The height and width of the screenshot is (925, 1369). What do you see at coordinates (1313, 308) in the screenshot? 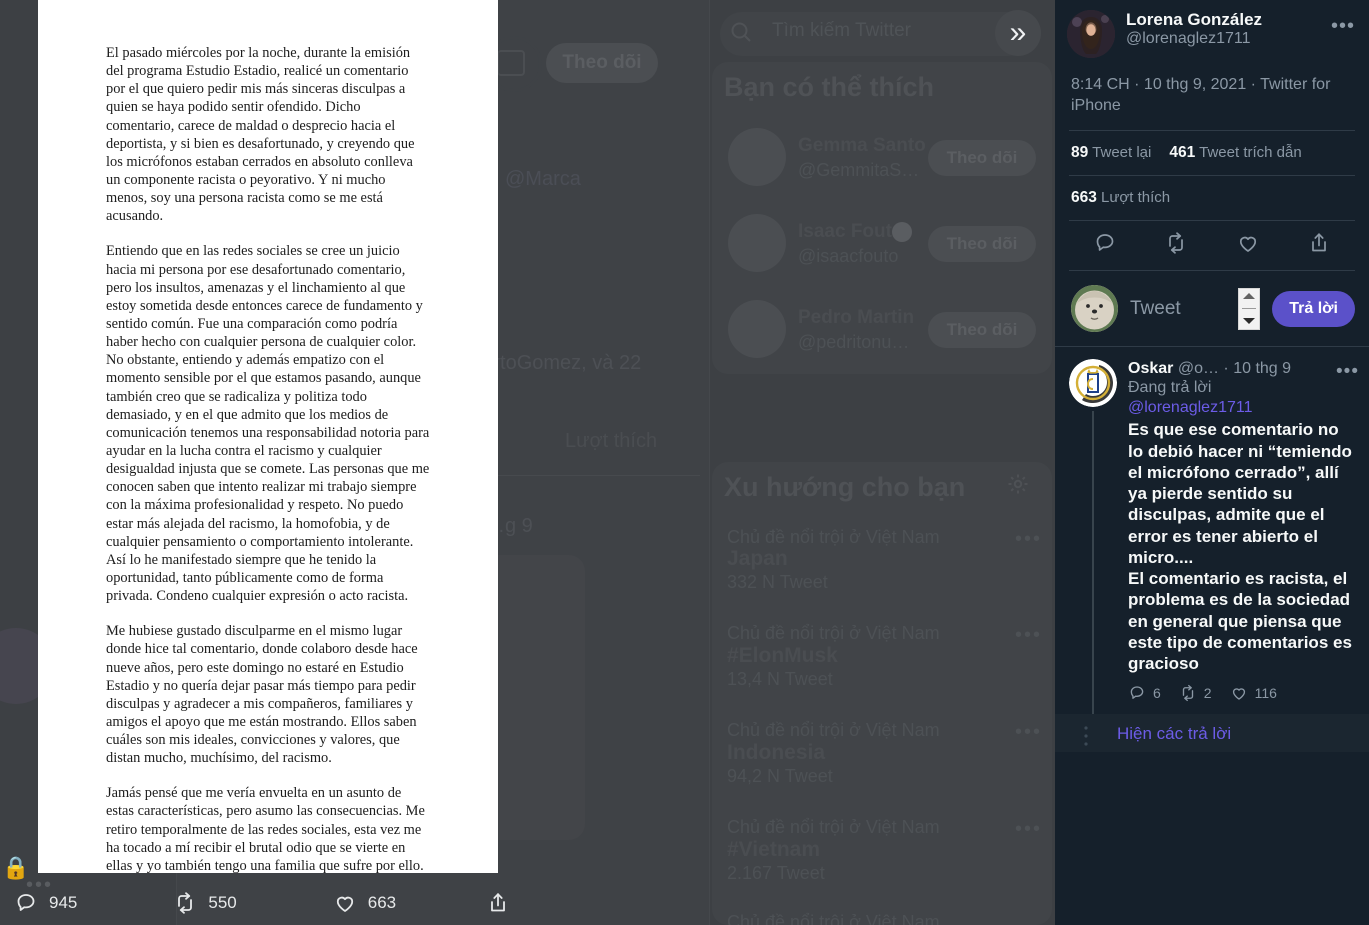
I see `reply-submit-button: Trả lời` at bounding box center [1313, 308].